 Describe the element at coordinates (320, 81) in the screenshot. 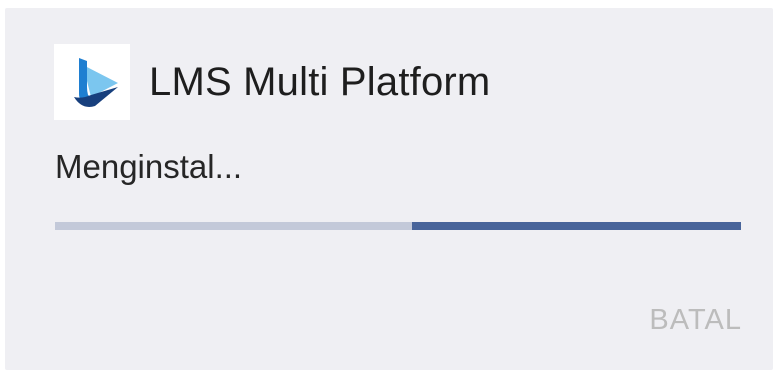

I see `app-title: LMS Multi Platform` at that location.